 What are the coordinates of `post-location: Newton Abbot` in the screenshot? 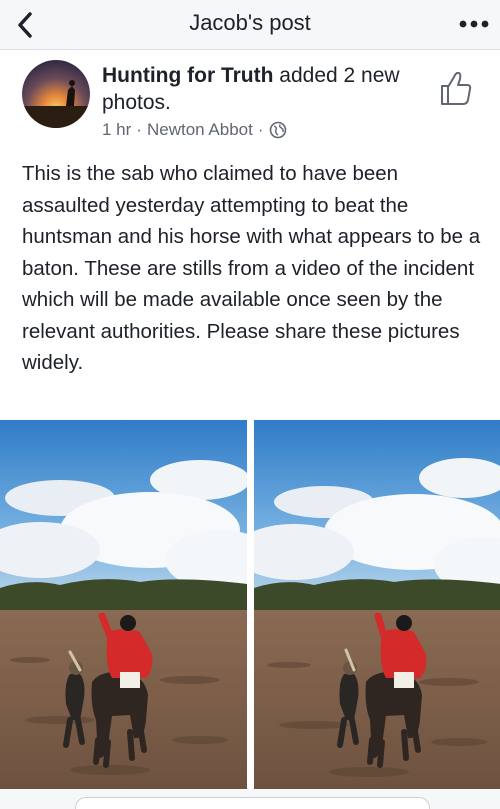 It's located at (200, 130).